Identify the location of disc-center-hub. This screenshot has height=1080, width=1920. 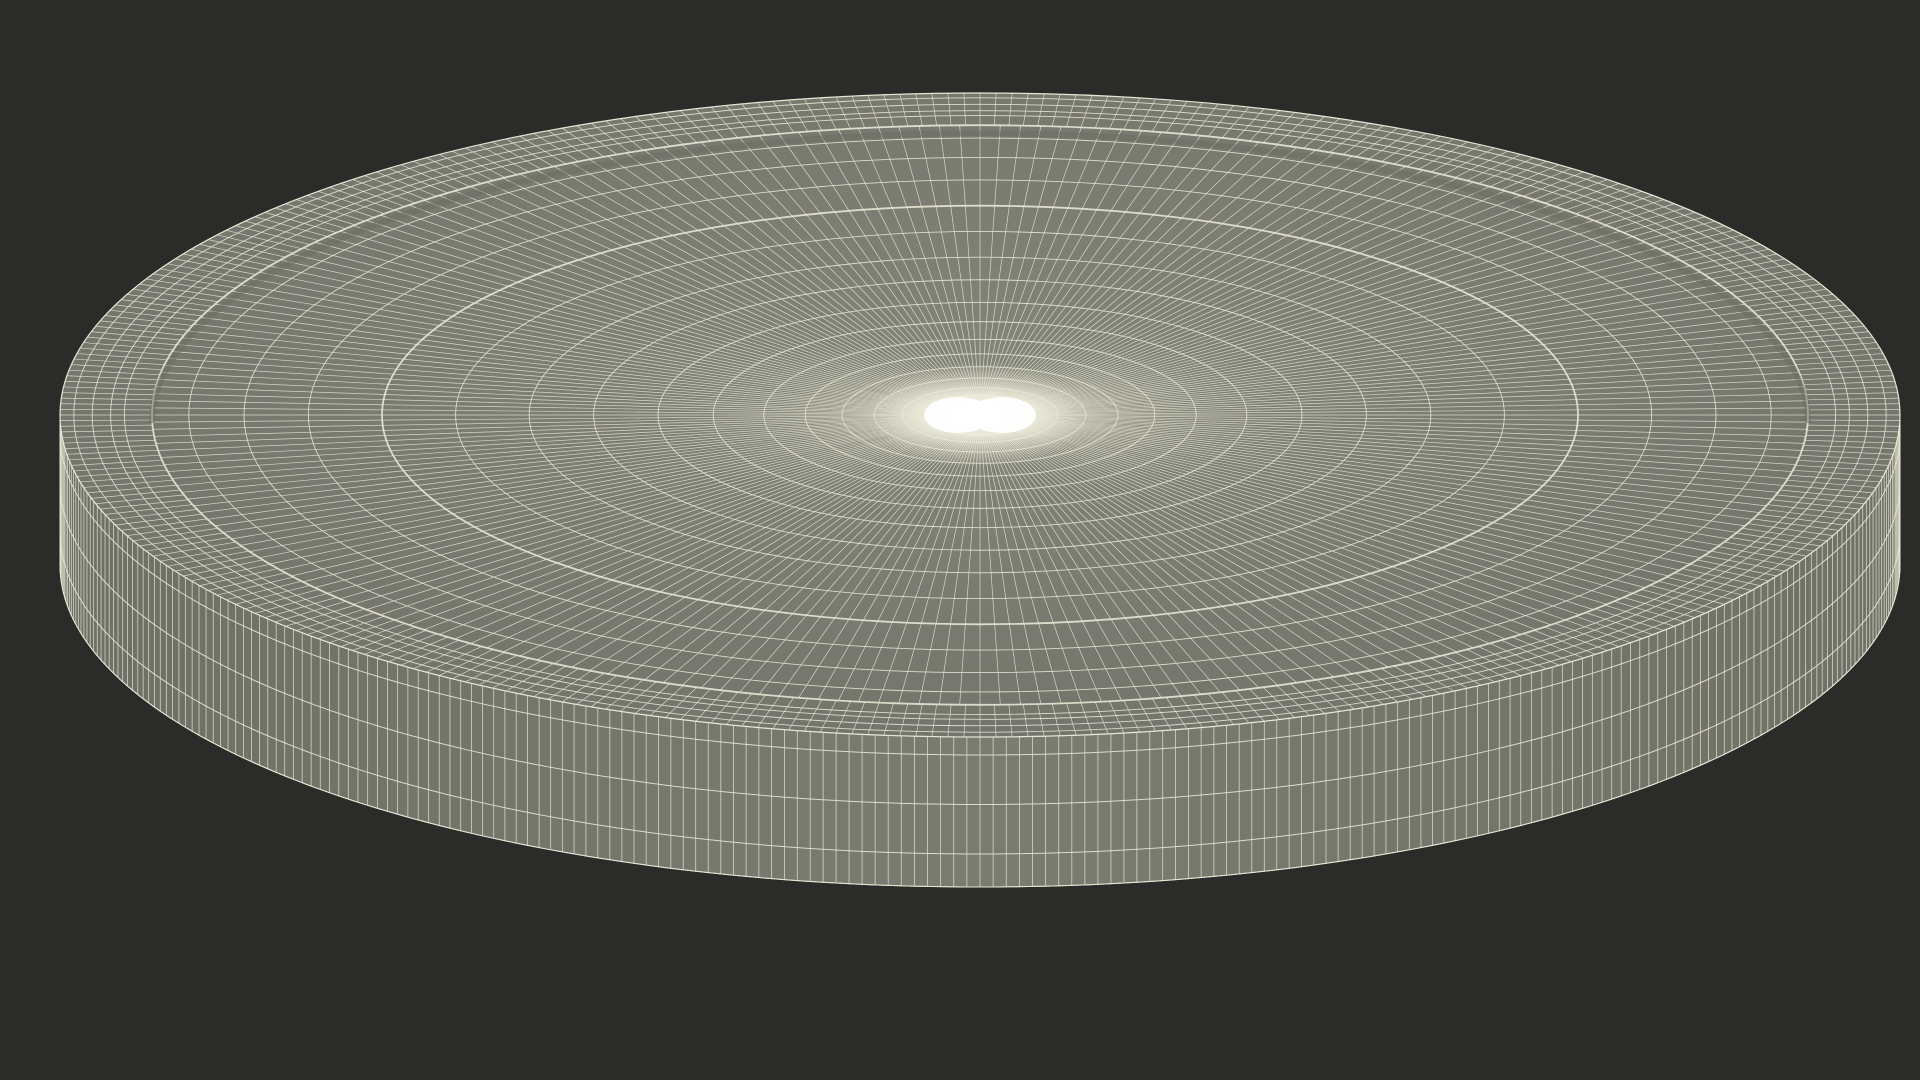
(978, 415).